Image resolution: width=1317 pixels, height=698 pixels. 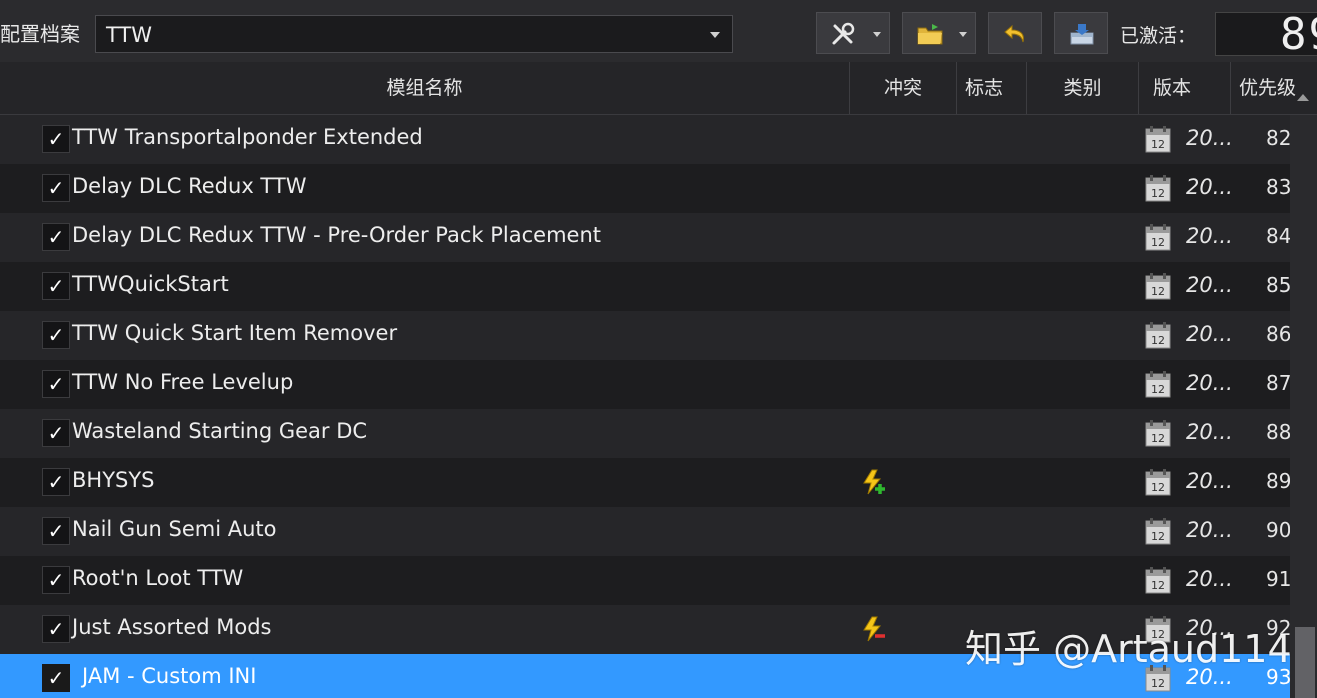 What do you see at coordinates (645, 286) in the screenshot?
I see `mod-row: ✓ TTWQuickStart 12 20... 85` at bounding box center [645, 286].